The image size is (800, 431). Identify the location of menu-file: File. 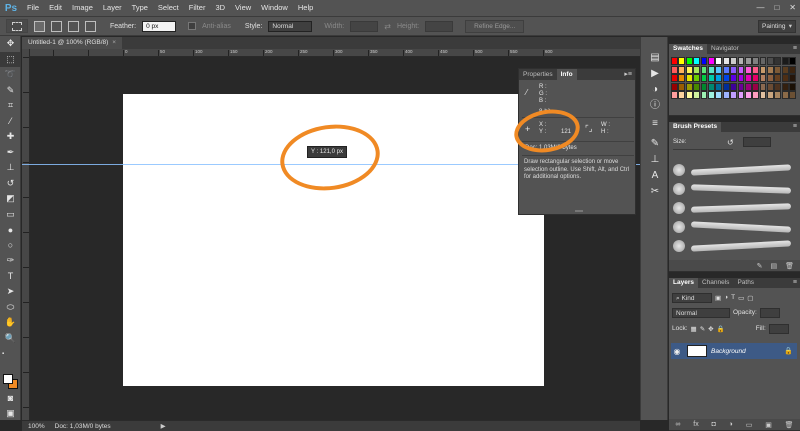
(33, 8).